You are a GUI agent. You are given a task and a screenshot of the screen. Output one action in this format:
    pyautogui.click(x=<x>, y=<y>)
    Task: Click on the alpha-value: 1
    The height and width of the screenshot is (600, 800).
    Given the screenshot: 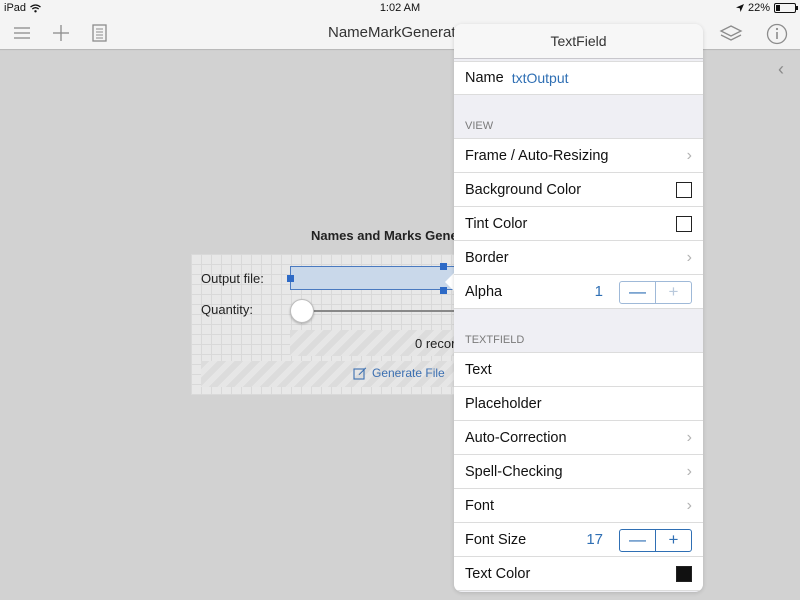 What is the action you would take?
    pyautogui.click(x=598, y=291)
    